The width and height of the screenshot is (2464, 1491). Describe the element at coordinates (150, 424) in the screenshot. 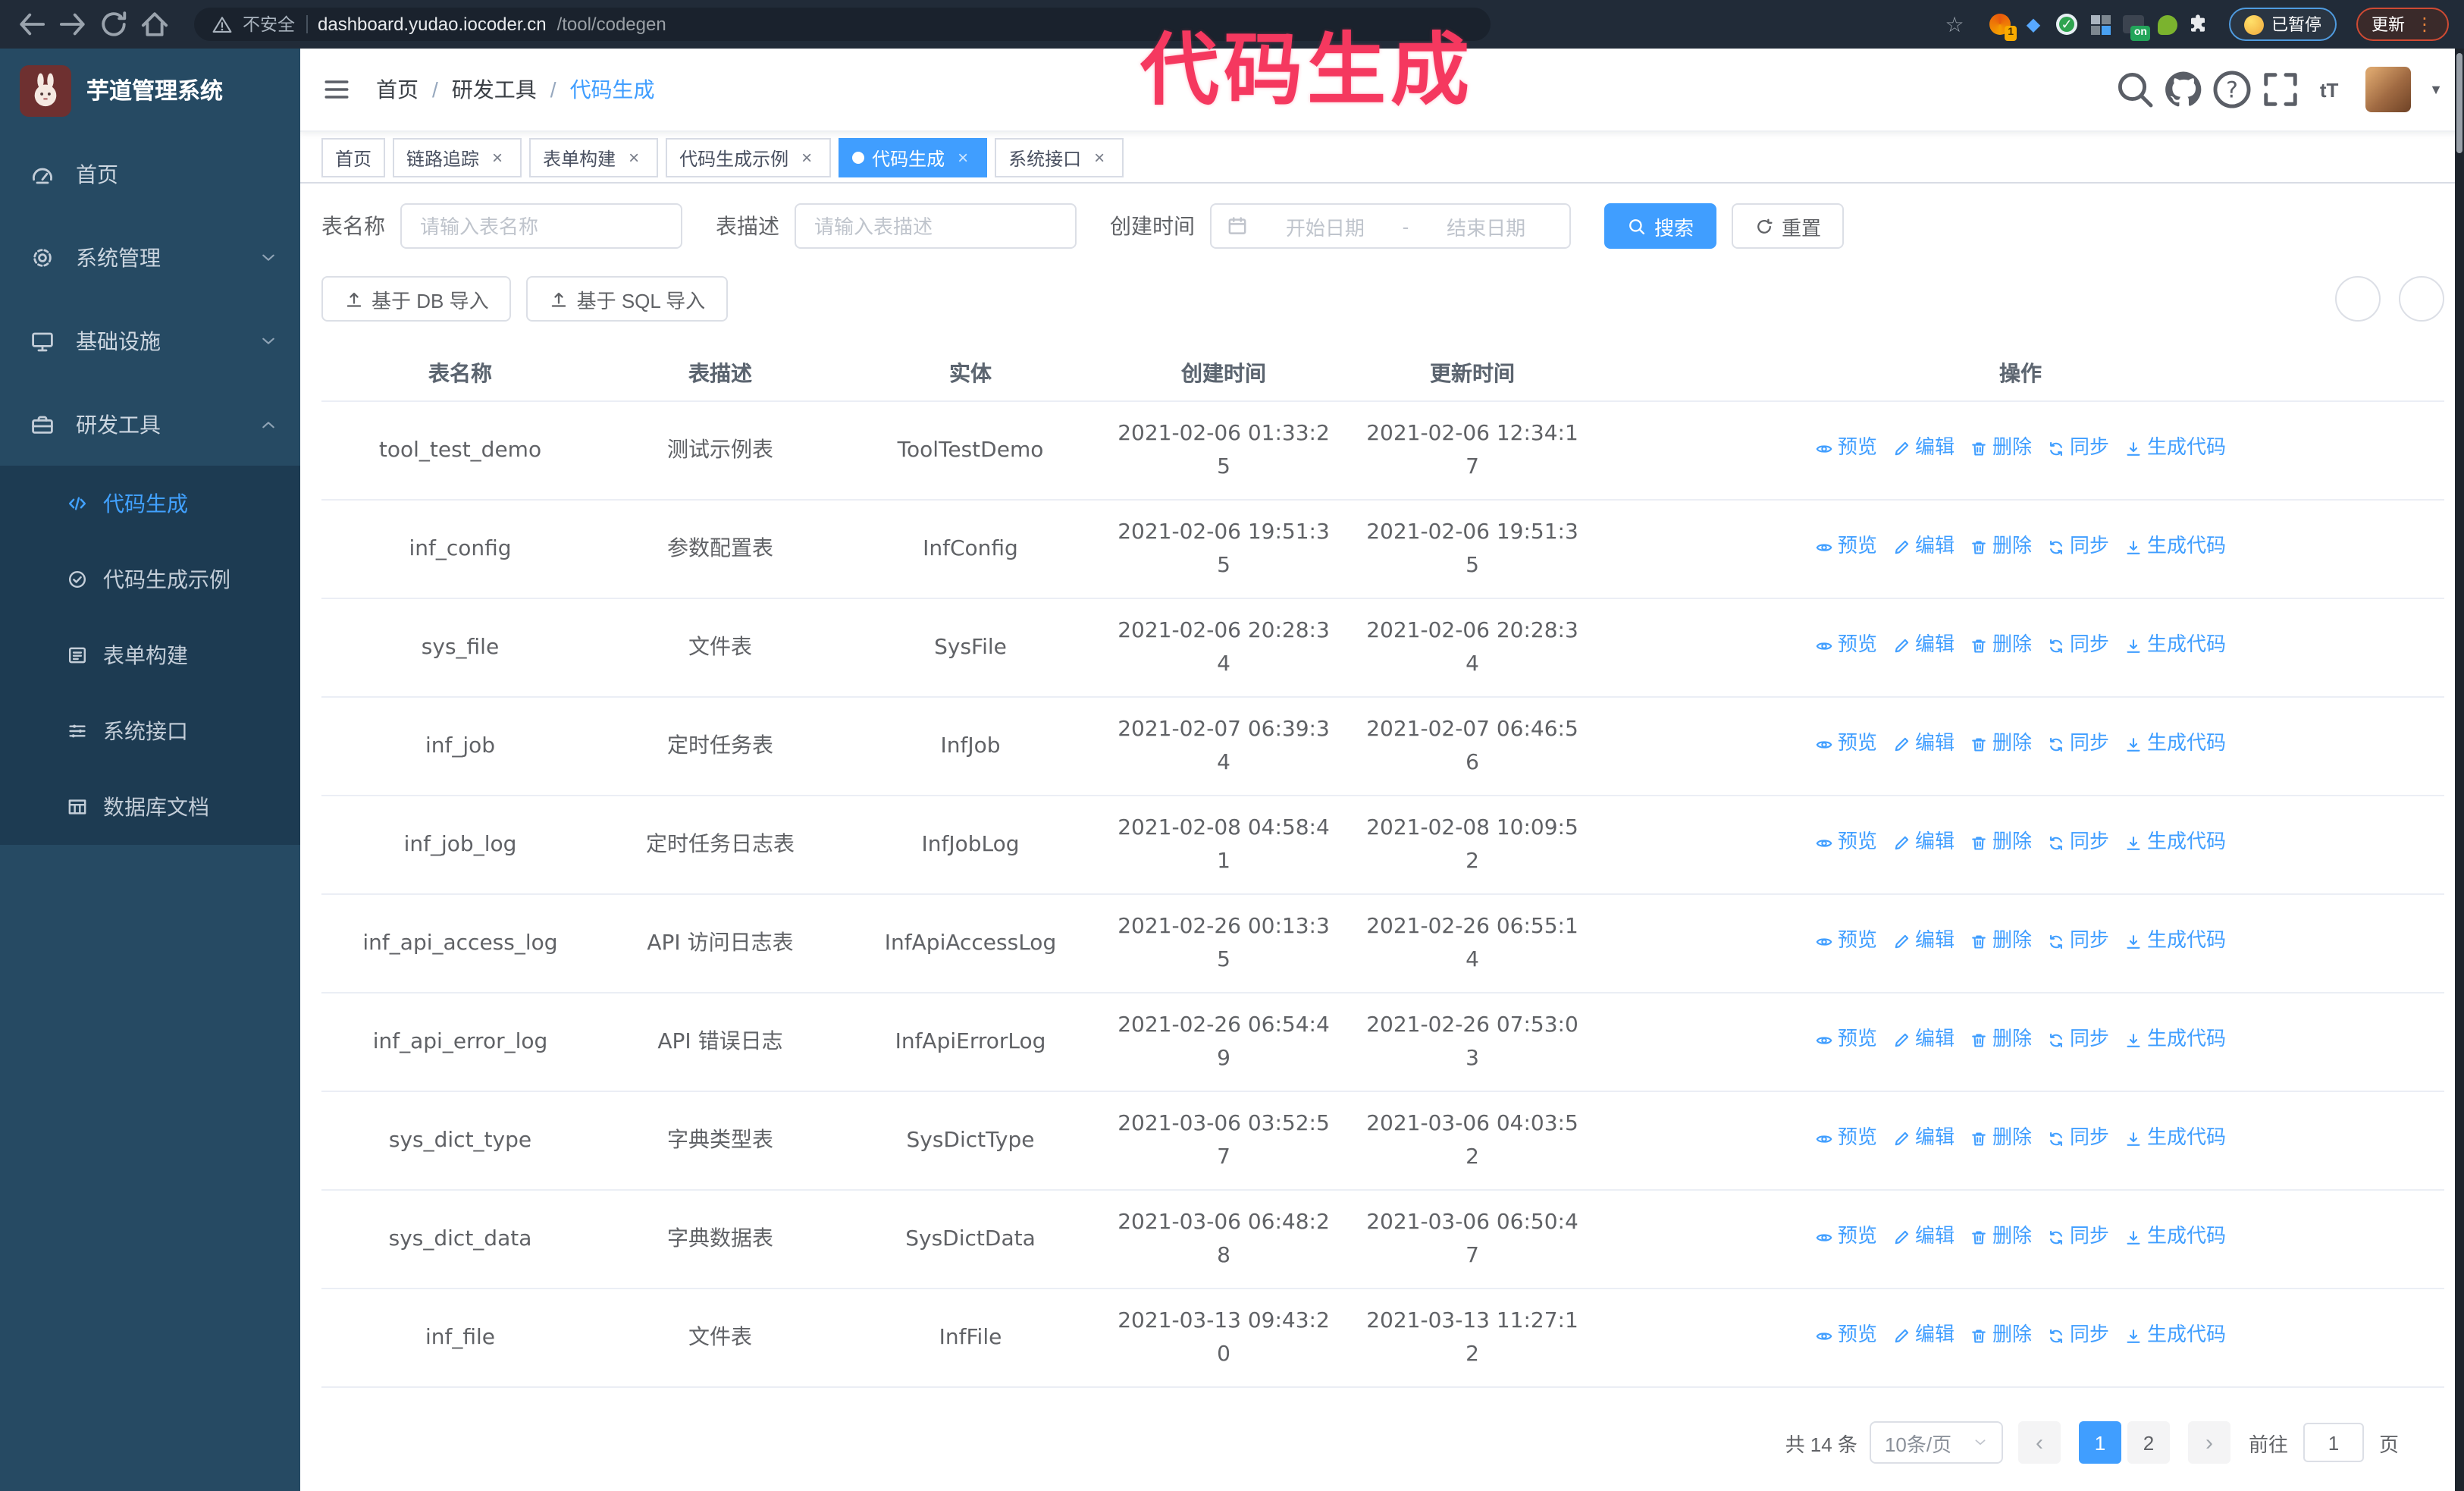

I see `sidebar-item-研发工具: 研发工具` at that location.